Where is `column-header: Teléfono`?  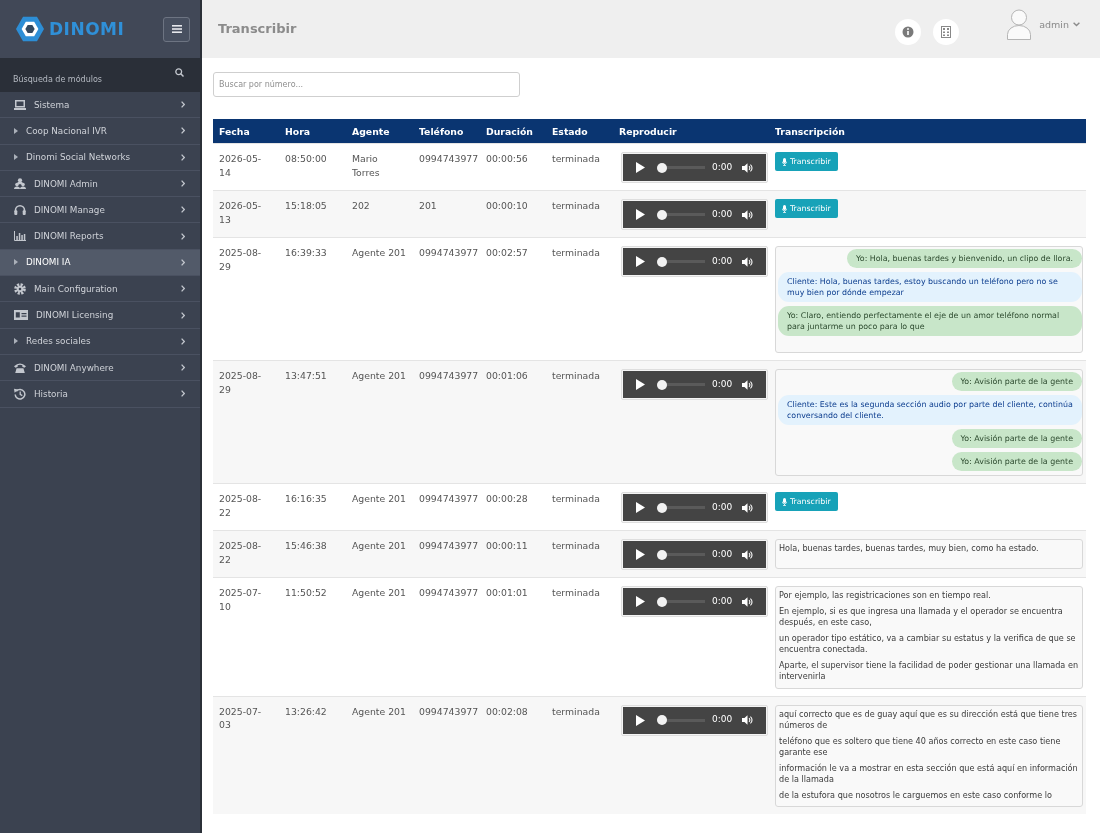
column-header: Teléfono is located at coordinates (446, 131).